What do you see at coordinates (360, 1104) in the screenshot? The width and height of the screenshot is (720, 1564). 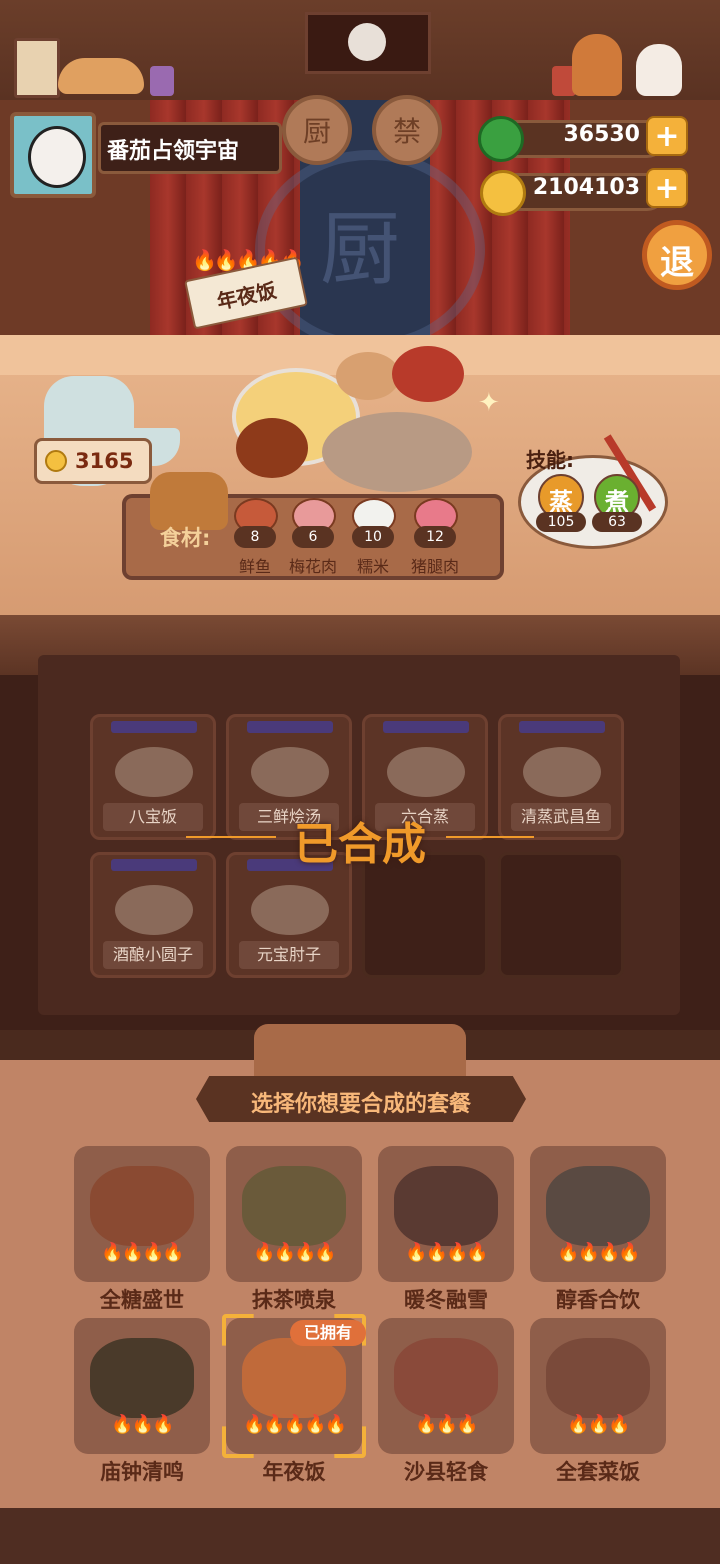 I see `selection-title: 选择你想要合成的套餐` at bounding box center [360, 1104].